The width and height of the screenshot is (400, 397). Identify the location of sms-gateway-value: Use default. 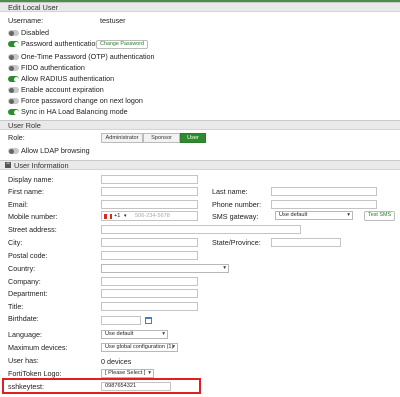
(293, 215).